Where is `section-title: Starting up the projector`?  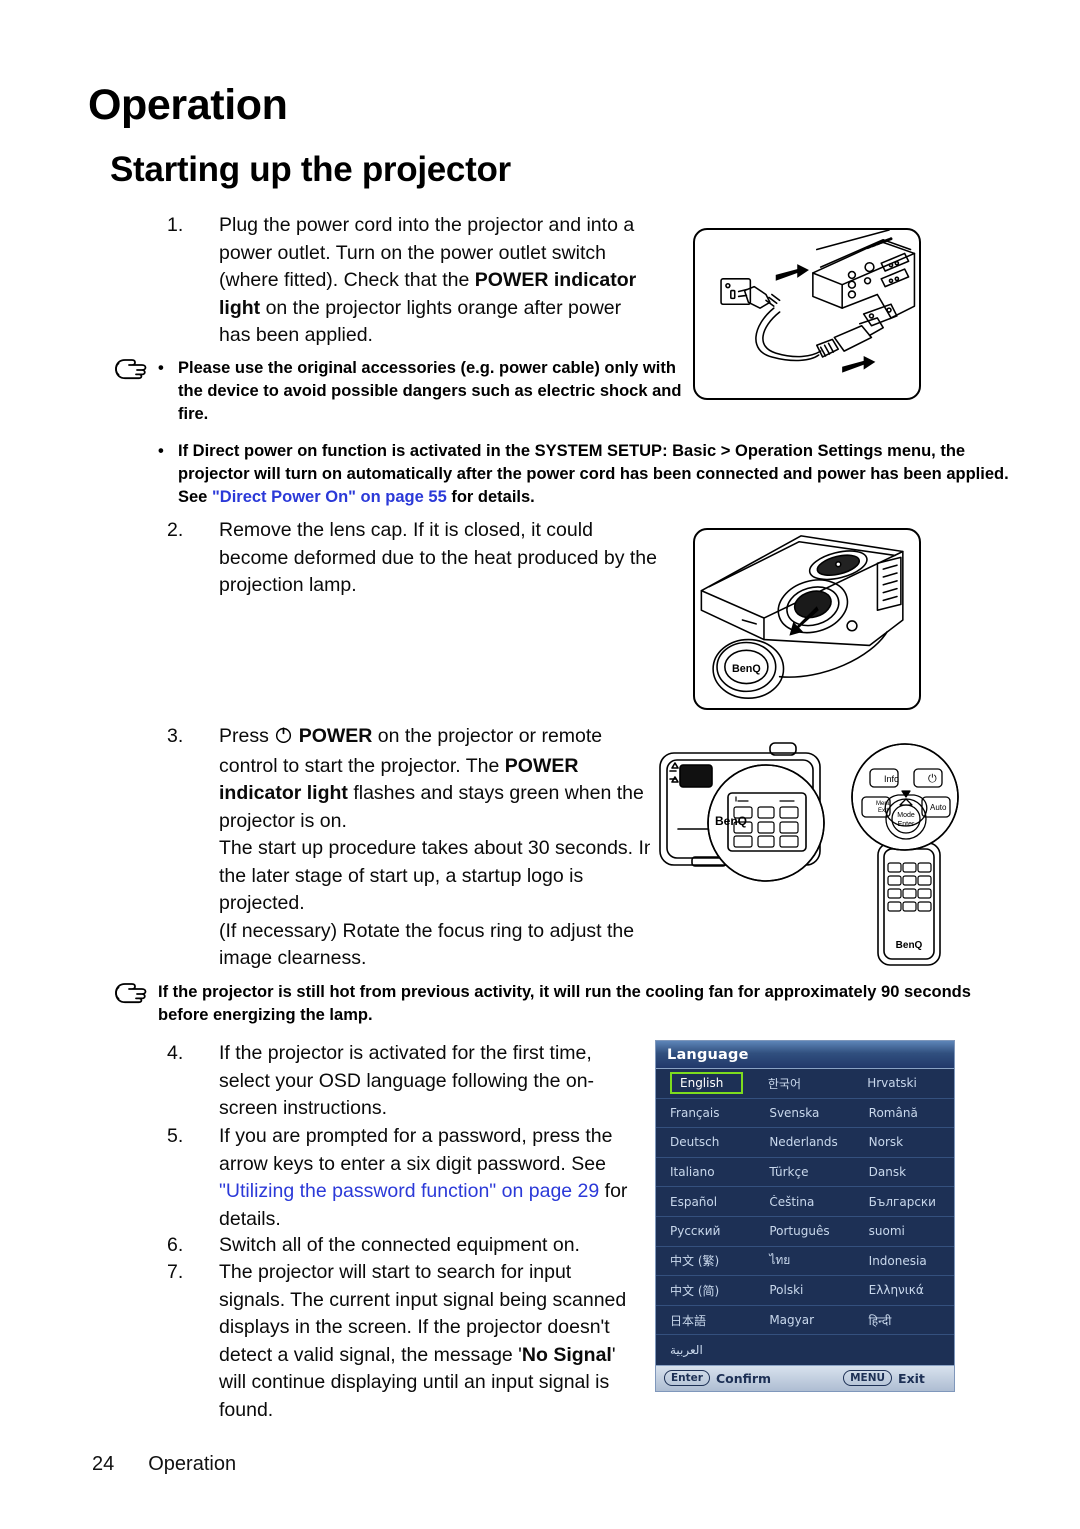
section-title: Starting up the projector is located at coordinates (310, 169).